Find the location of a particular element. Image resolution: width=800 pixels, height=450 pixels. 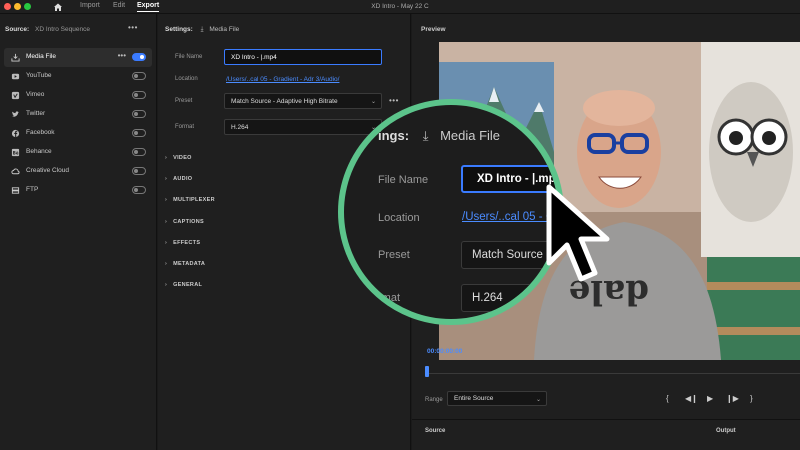

magnified-settings-header: ings: ⤓ Media File is located at coordinates (439, 135).